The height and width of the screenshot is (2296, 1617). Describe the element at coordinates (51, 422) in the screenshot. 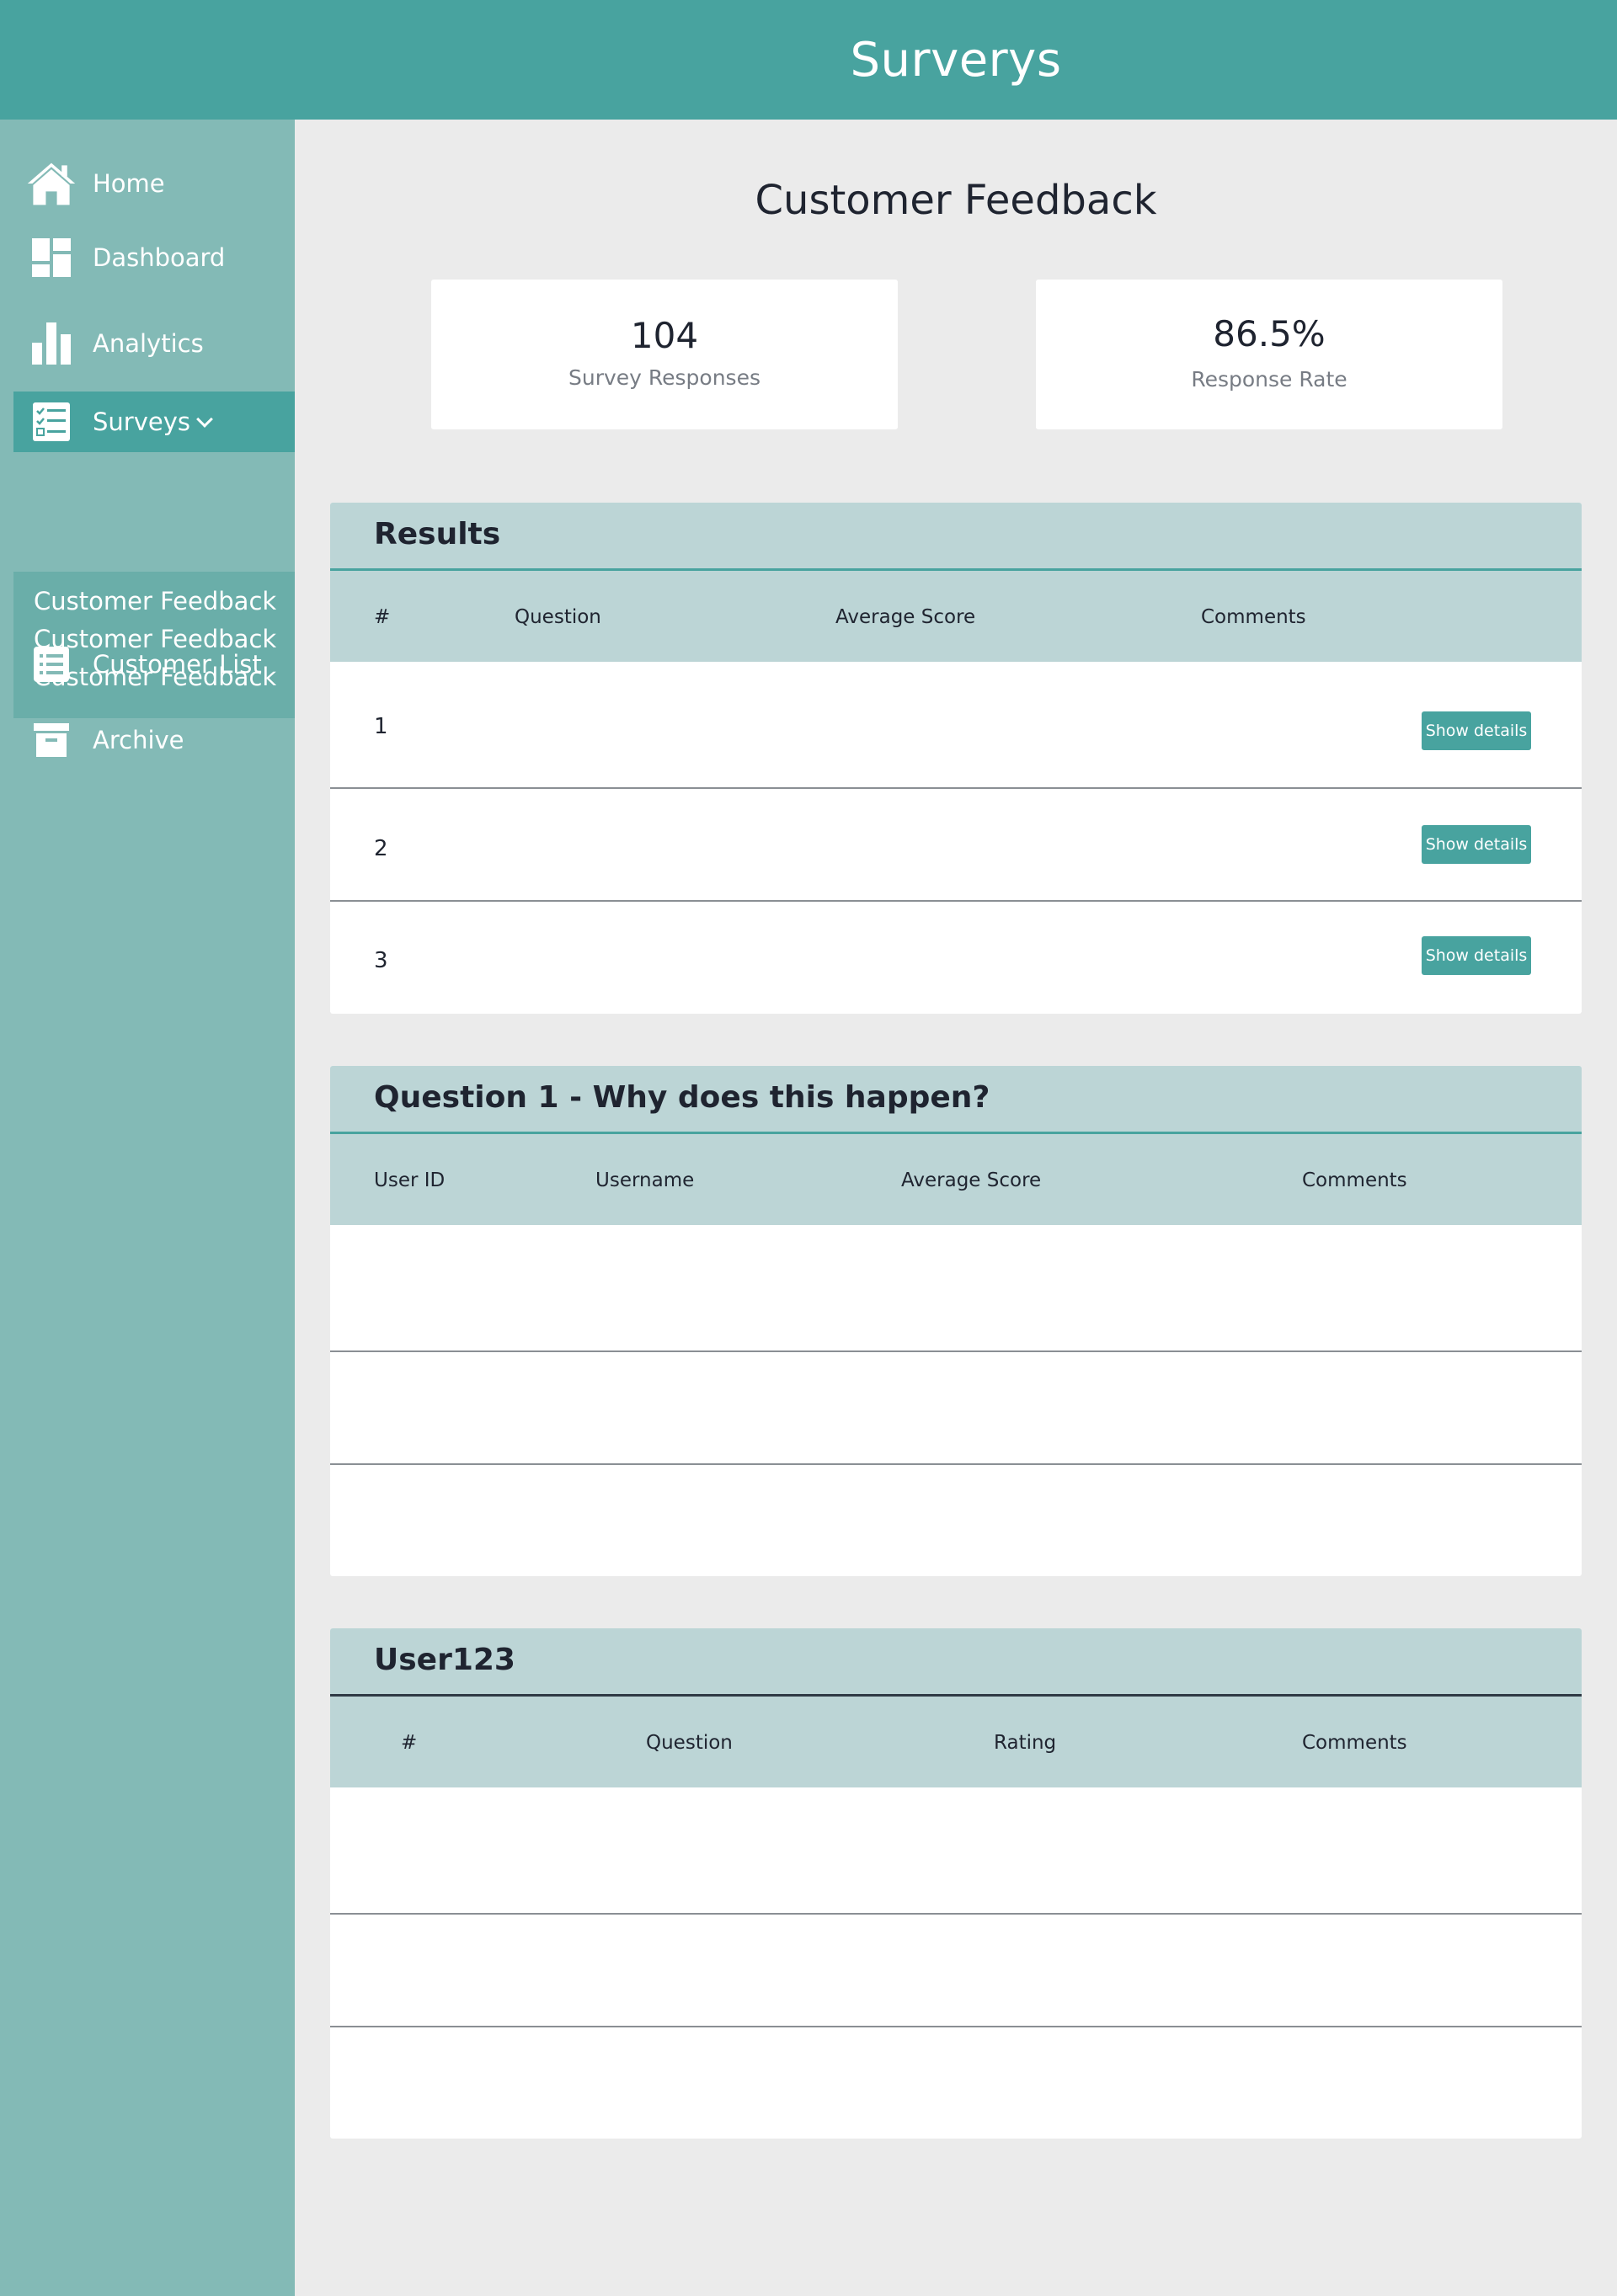

I see `checklist-icon` at that location.